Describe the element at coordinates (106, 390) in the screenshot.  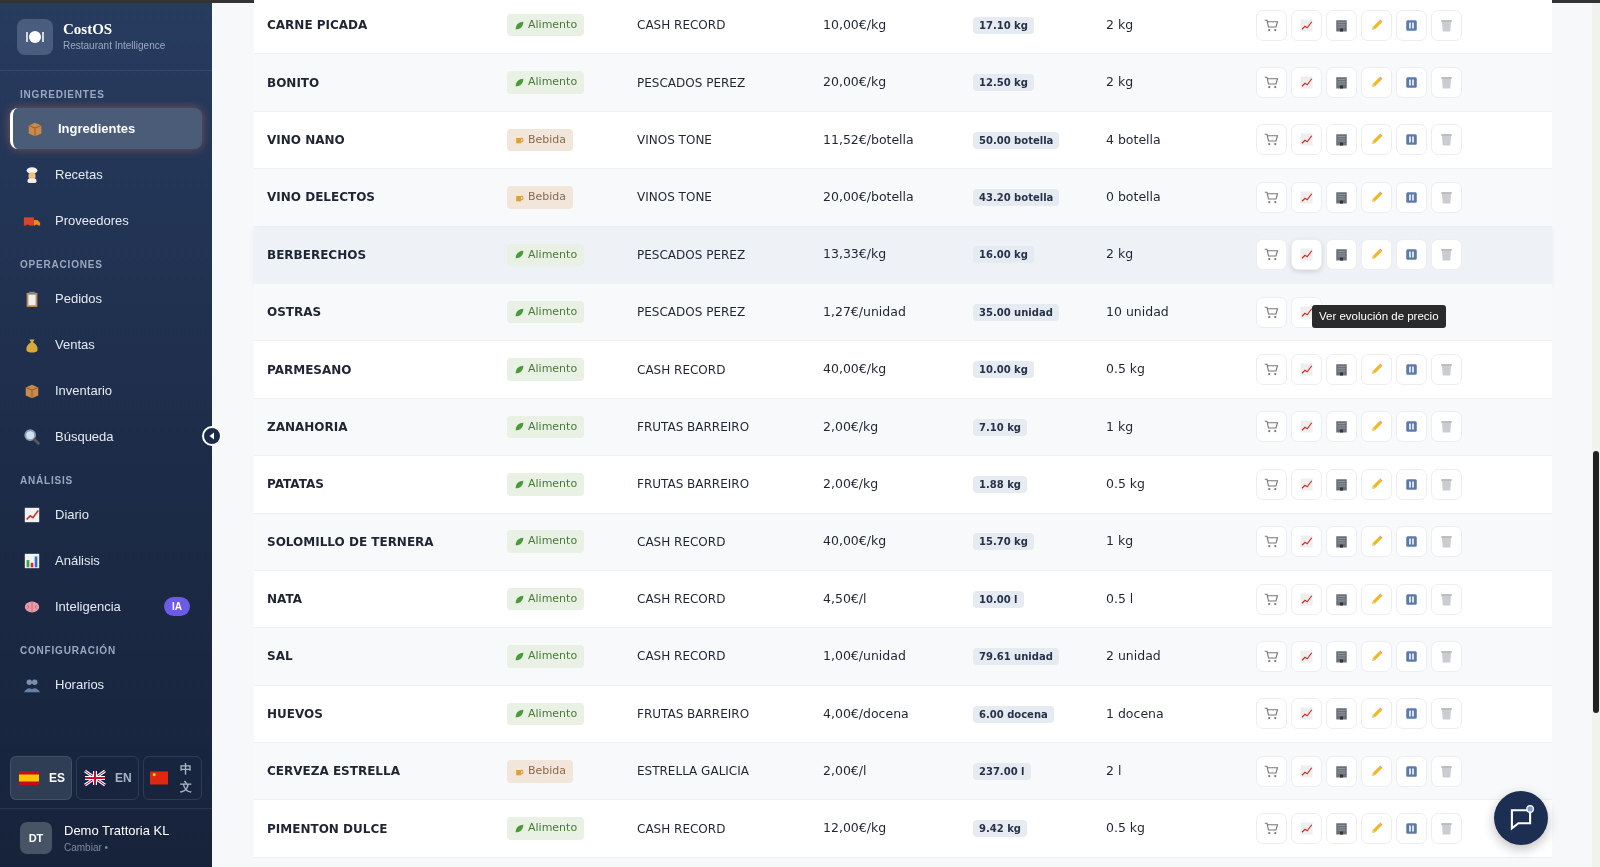
I see `sidebar-item: Inventario` at that location.